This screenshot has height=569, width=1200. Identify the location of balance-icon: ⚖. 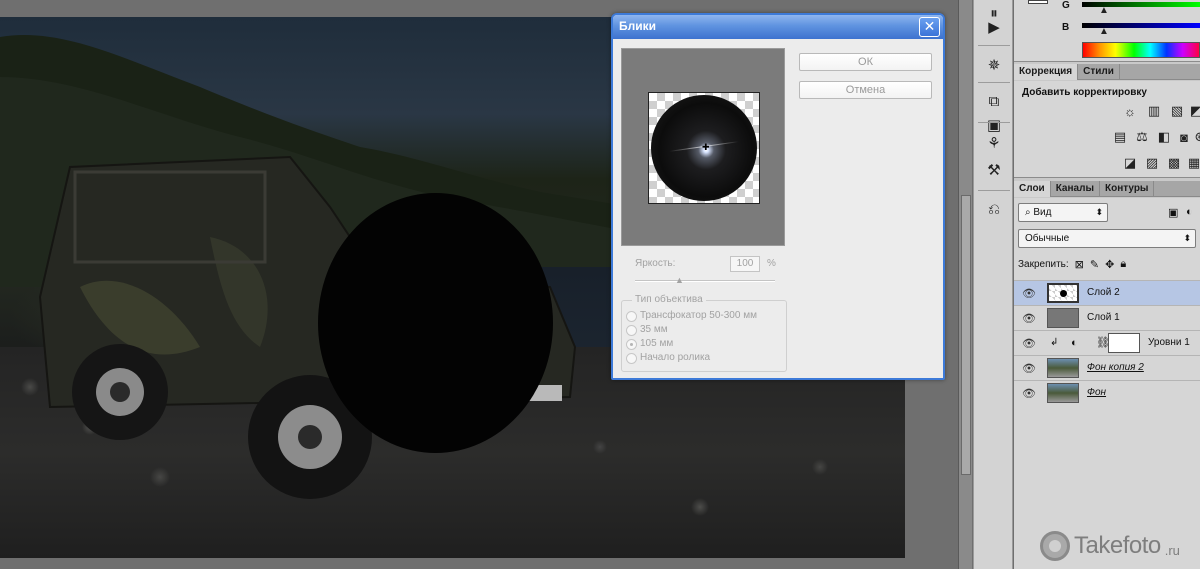
(1142, 137).